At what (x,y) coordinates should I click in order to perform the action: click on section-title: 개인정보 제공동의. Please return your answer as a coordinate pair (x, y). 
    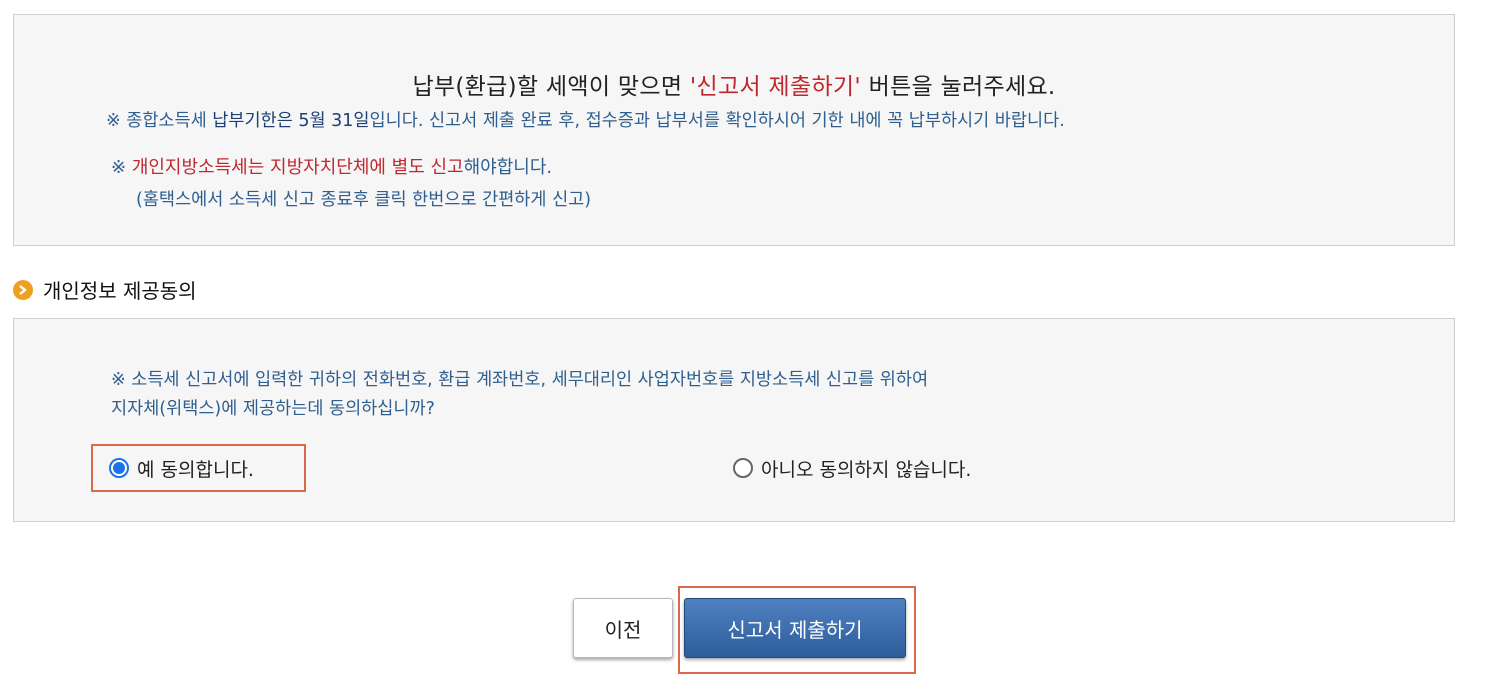
    Looking at the image, I should click on (105, 289).